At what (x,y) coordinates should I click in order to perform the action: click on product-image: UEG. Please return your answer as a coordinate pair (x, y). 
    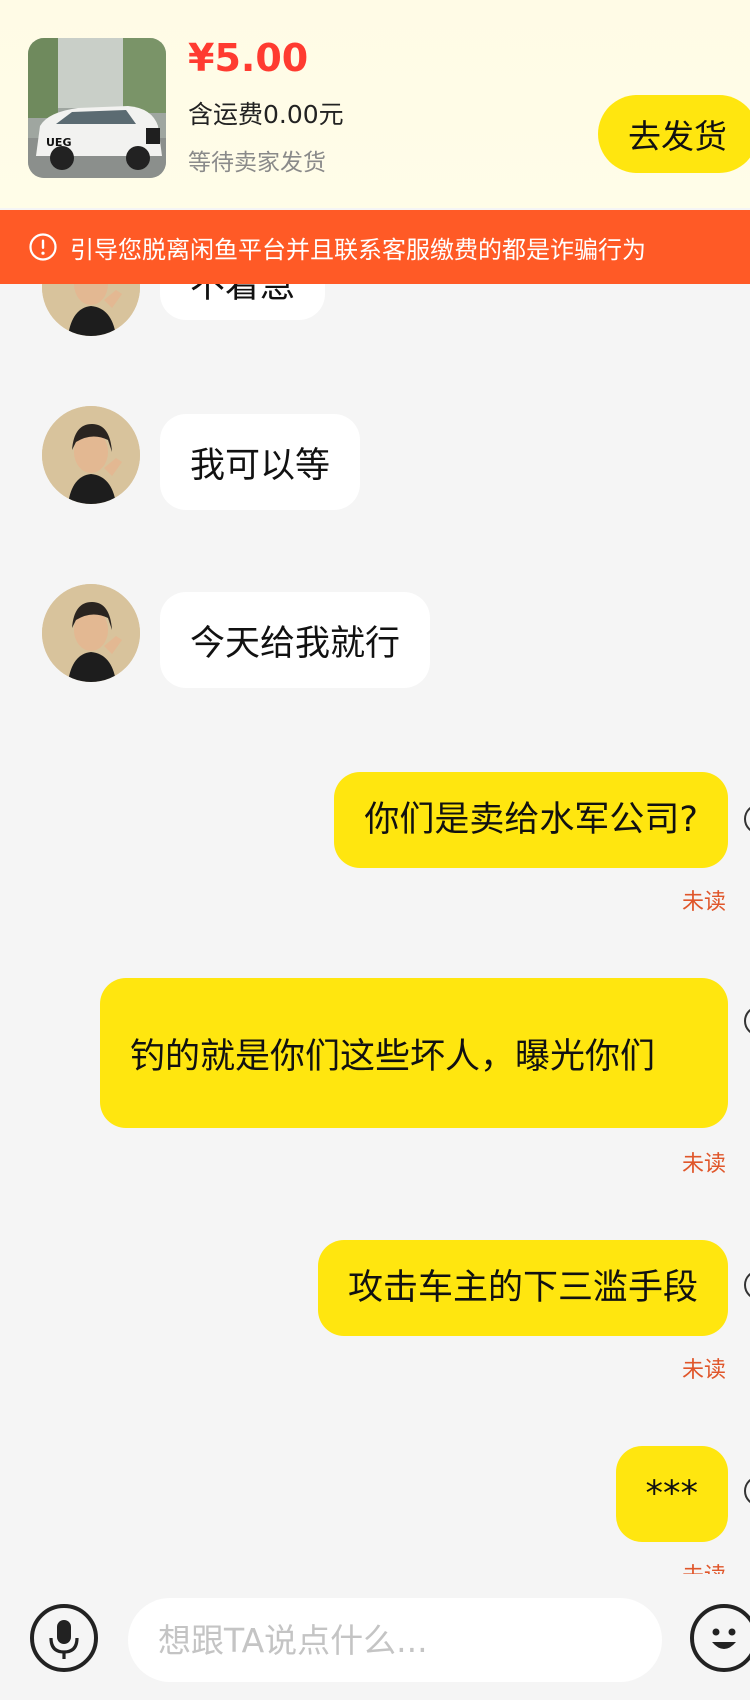
    Looking at the image, I should click on (97, 108).